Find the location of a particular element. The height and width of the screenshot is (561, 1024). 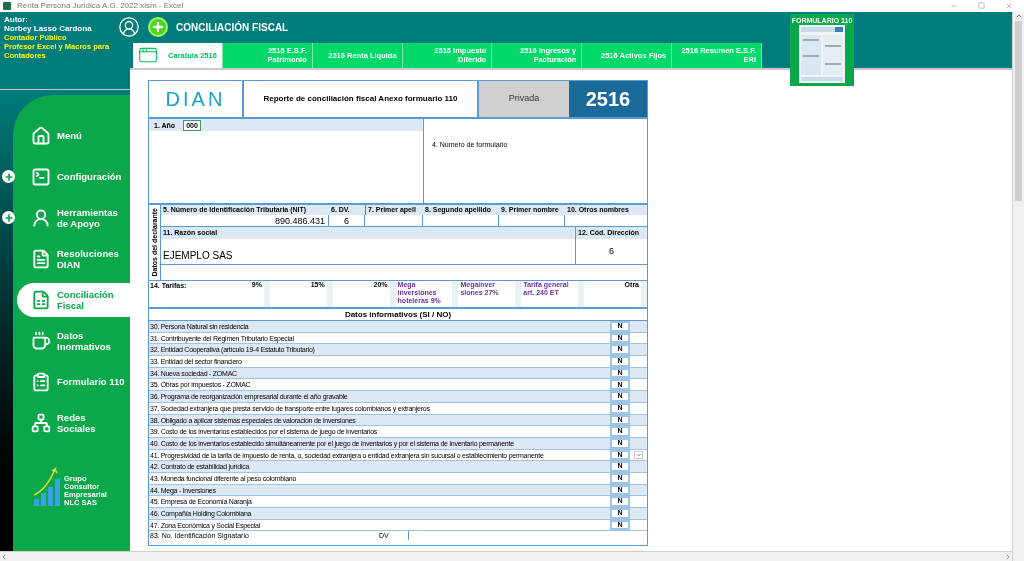

author-label: Autor: is located at coordinates (16, 19).